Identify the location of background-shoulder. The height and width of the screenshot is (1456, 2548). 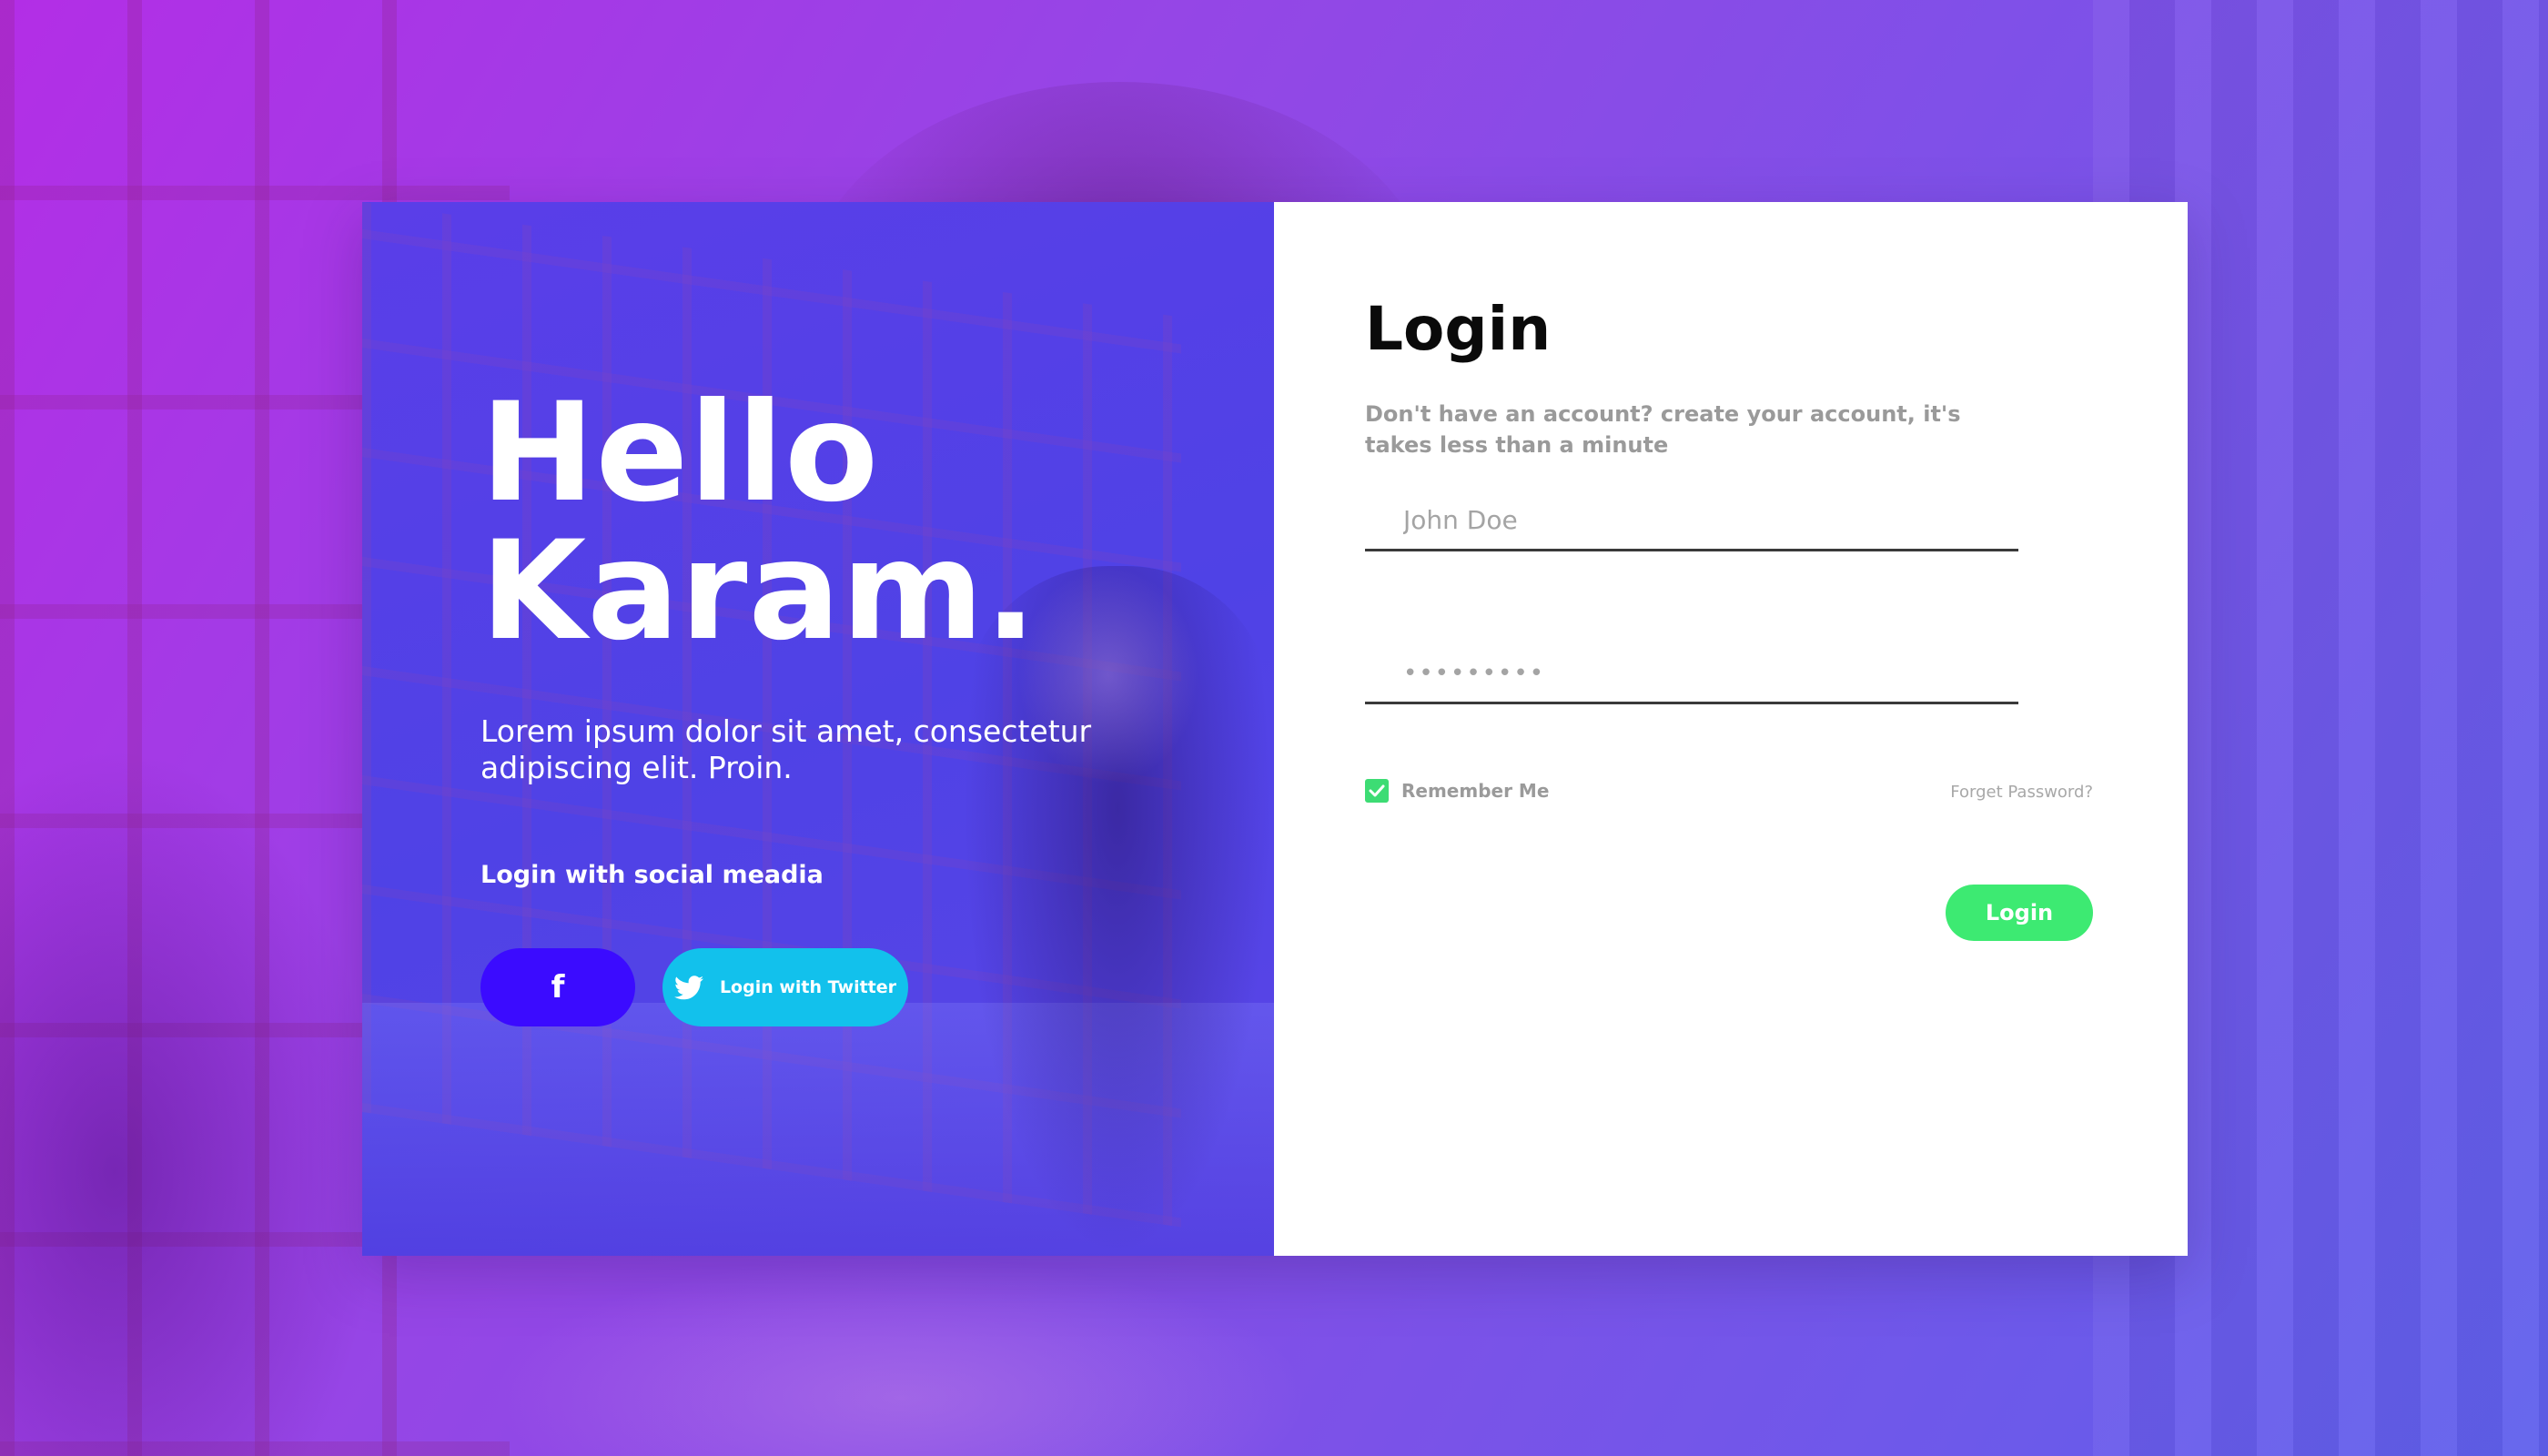
(901, 1356).